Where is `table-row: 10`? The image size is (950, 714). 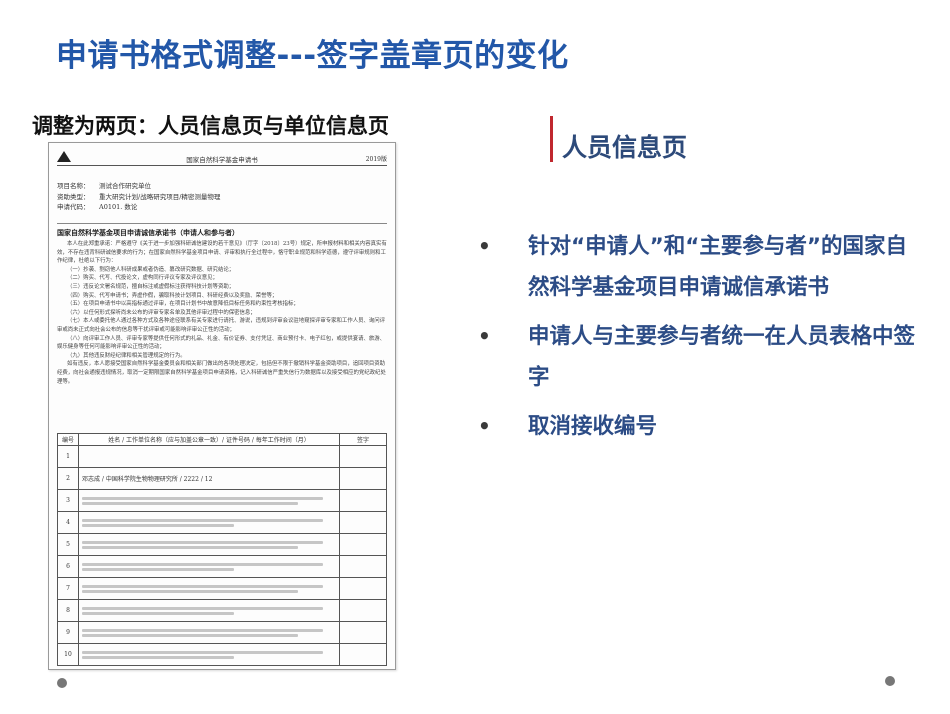
table-row: 10 is located at coordinates (222, 654).